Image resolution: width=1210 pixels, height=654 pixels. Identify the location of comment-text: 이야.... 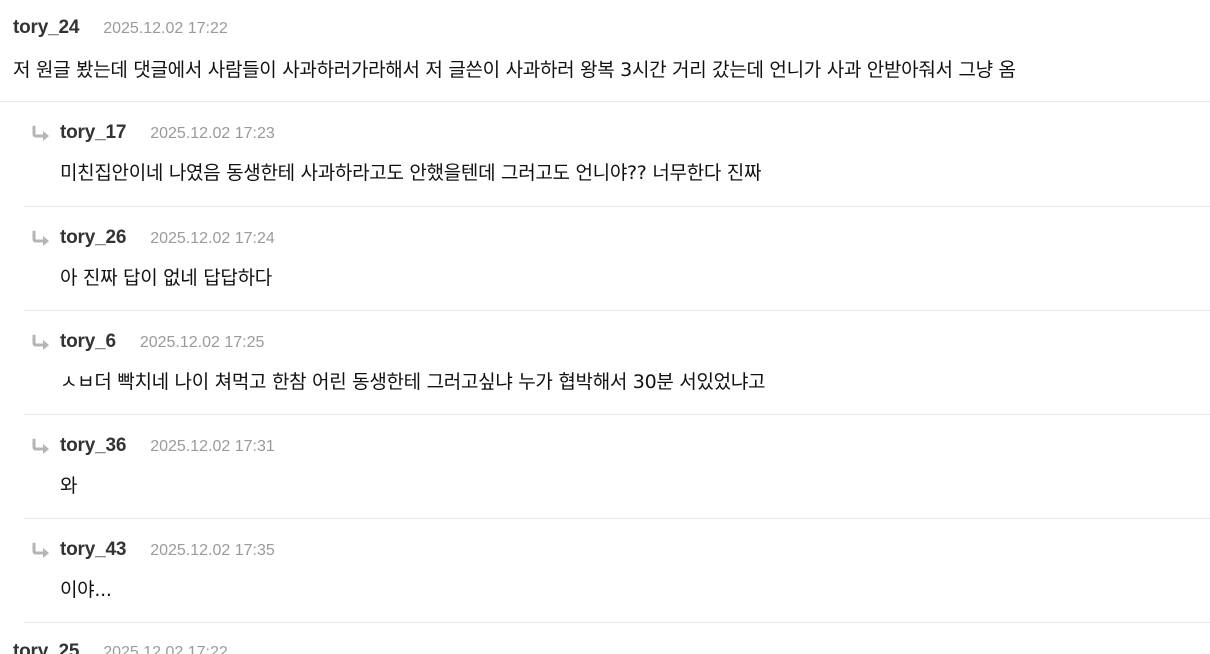
(86, 590).